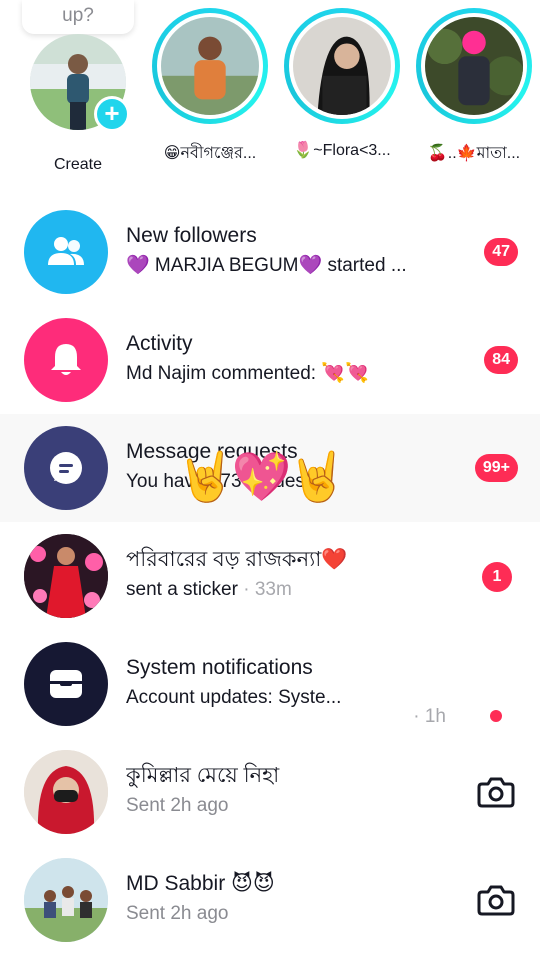  What do you see at coordinates (200, 883) in the screenshot?
I see `row-title: MD Sabbir 😈😈` at bounding box center [200, 883].